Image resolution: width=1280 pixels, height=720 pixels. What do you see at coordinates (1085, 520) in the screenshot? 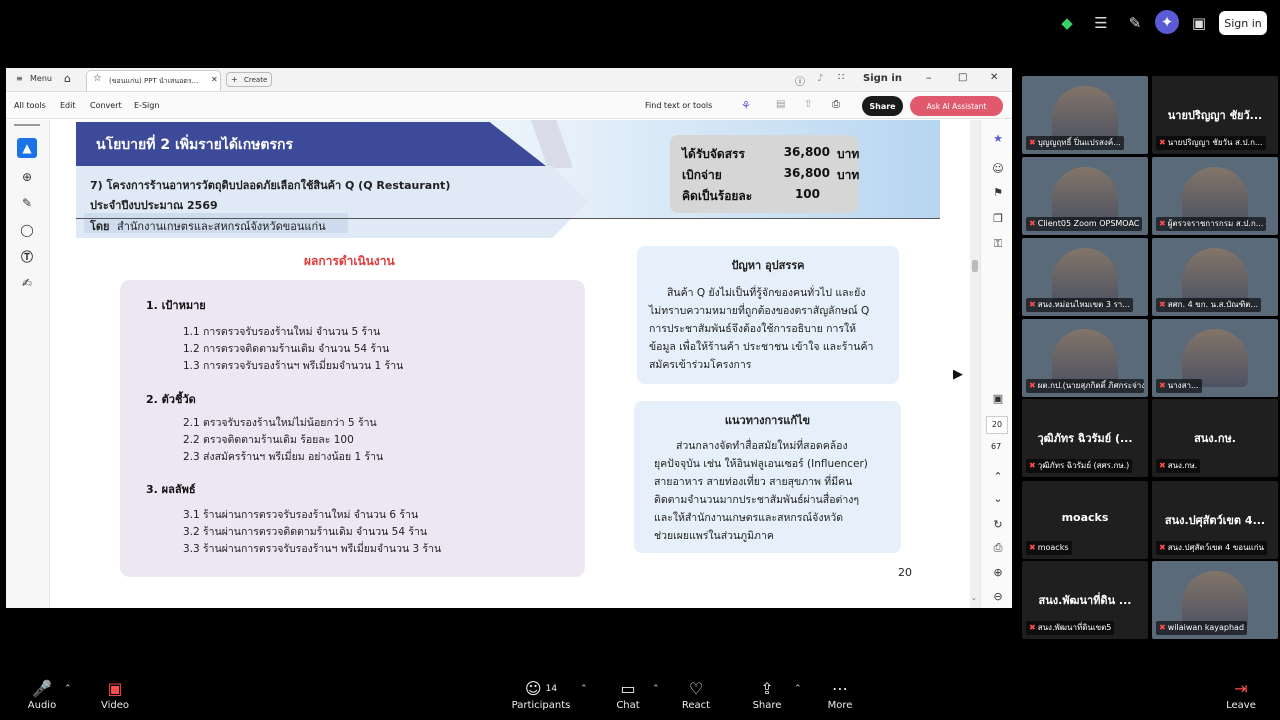
I see `participant-tile: moacks ✖ moacks` at bounding box center [1085, 520].